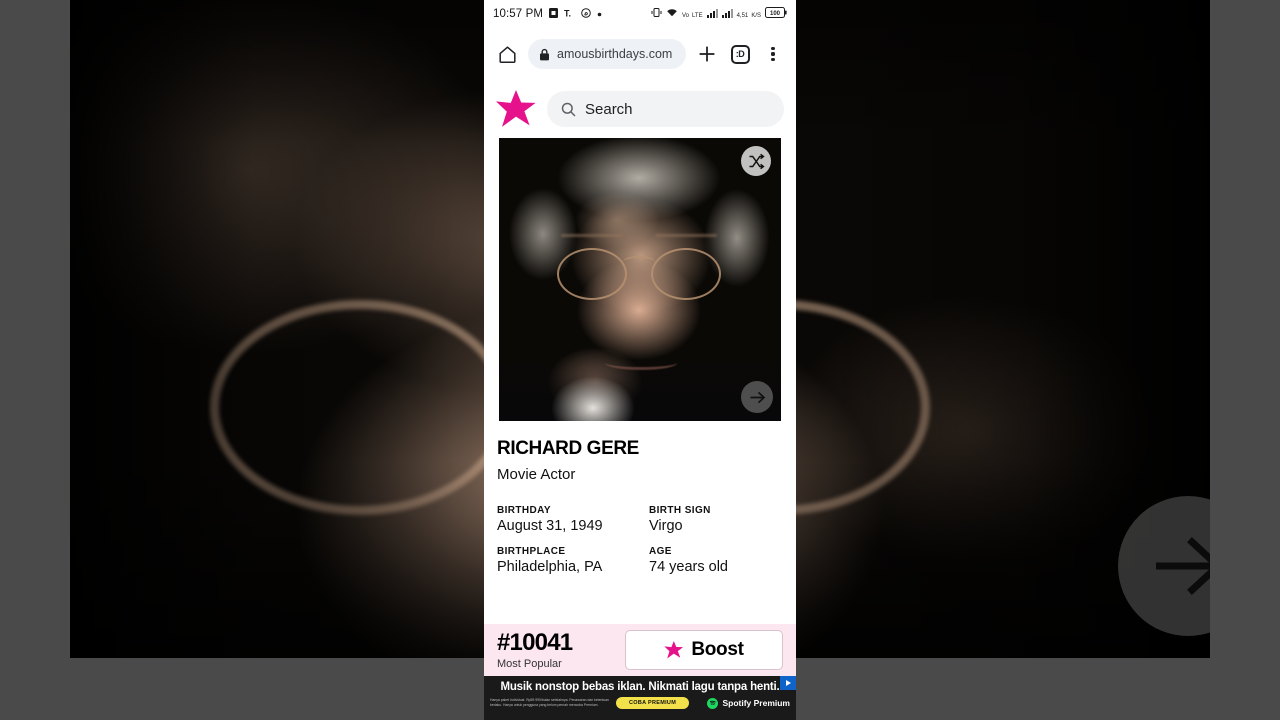 The image size is (1280, 720). Describe the element at coordinates (707, 54) in the screenshot. I see `new-tab-button` at that location.